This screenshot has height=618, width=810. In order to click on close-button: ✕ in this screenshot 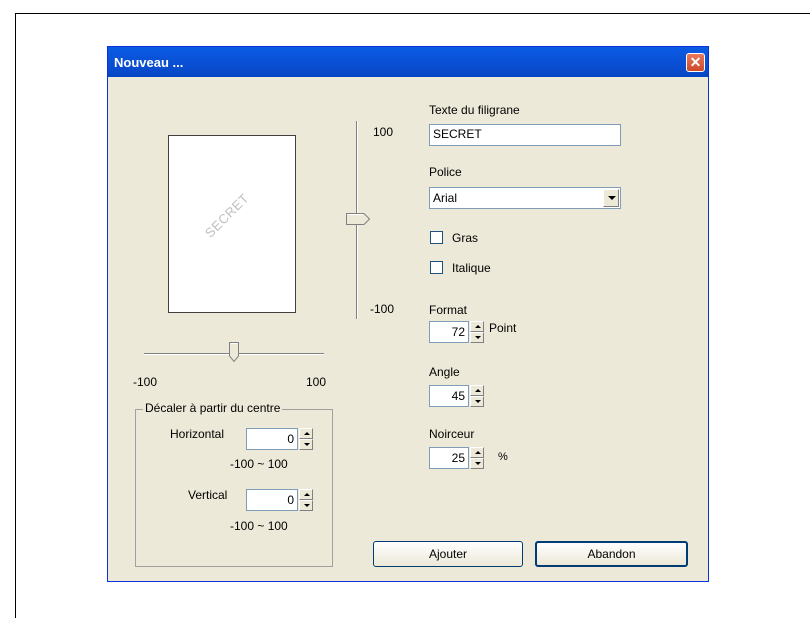, I will do `click(695, 62)`.